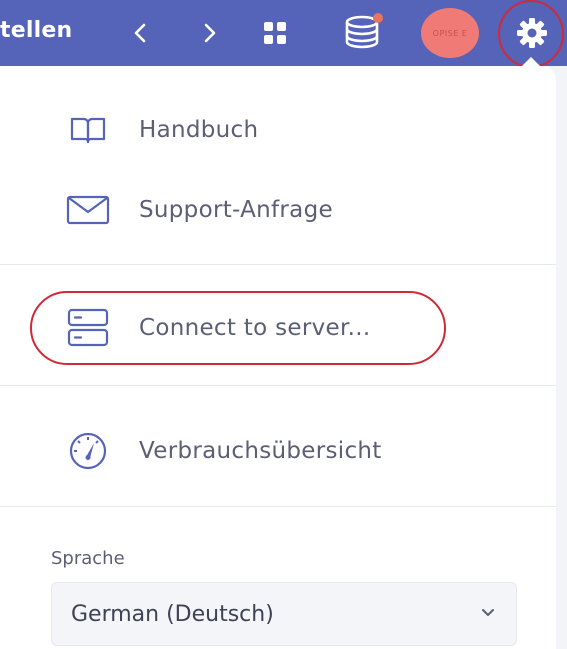 The image size is (567, 649). I want to click on database-button, so click(365, 32).